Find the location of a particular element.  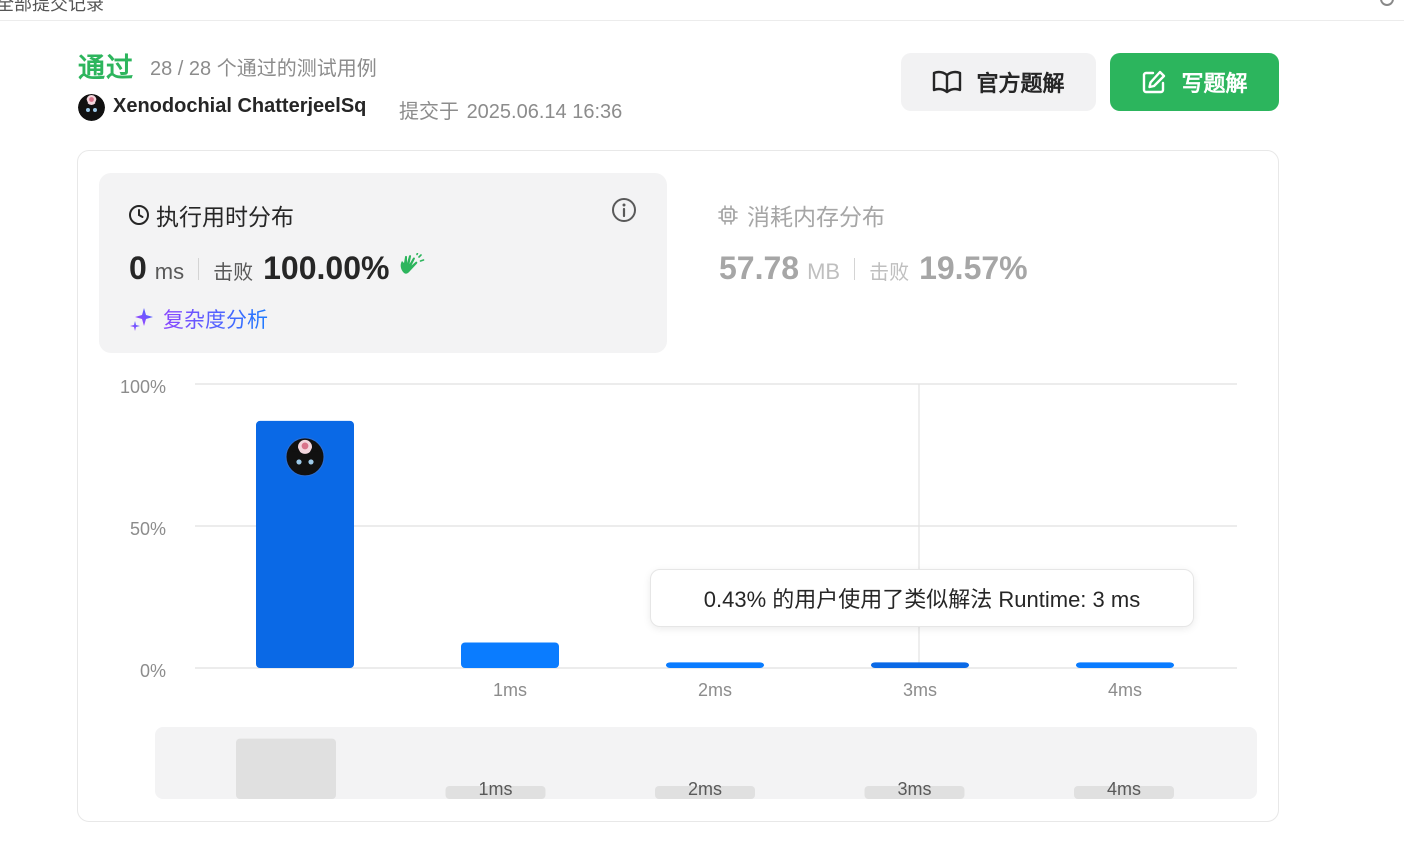

memory-value-row: 57.78 MB 击败 19.57% is located at coordinates (873, 268).